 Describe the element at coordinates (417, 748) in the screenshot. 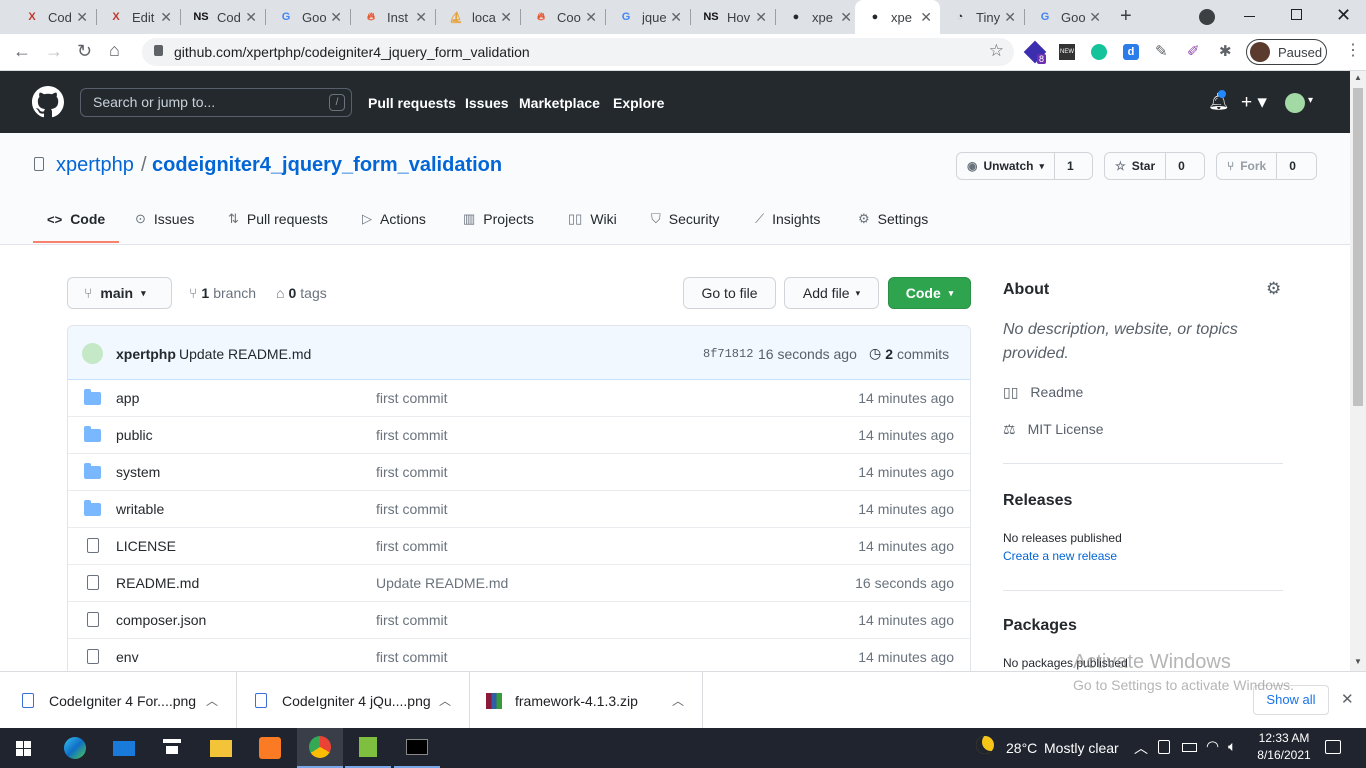

I see `taskbar-terminal` at that location.